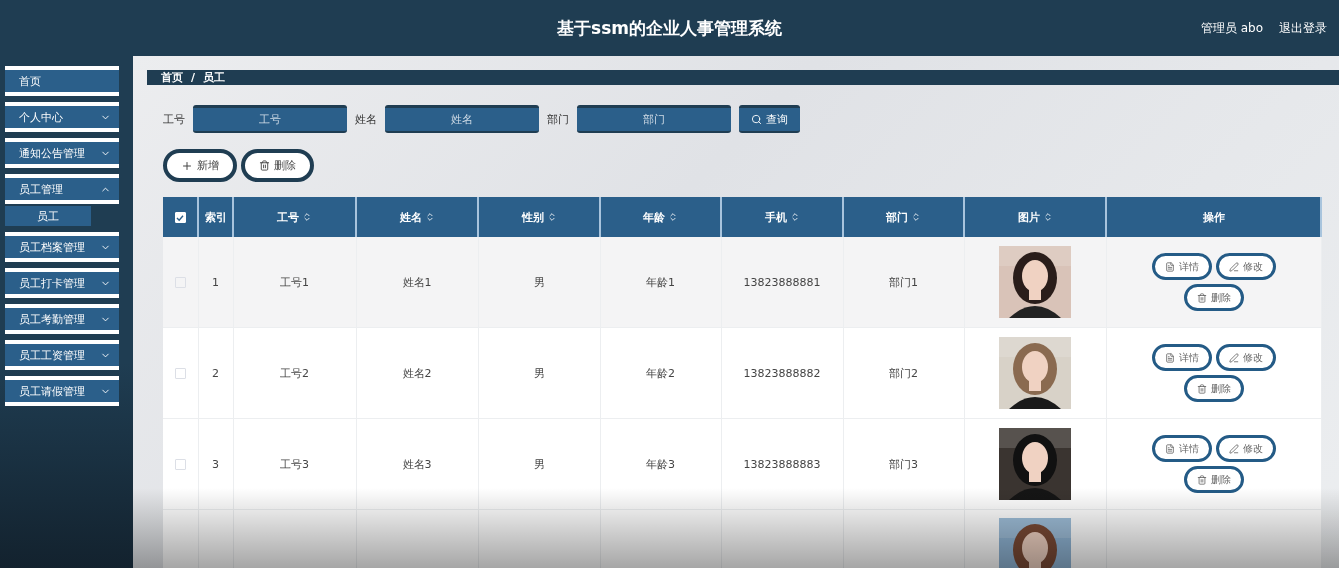 This screenshot has width=1339, height=568. What do you see at coordinates (903, 373) in the screenshot?
I see `table-cell: 部门2` at bounding box center [903, 373].